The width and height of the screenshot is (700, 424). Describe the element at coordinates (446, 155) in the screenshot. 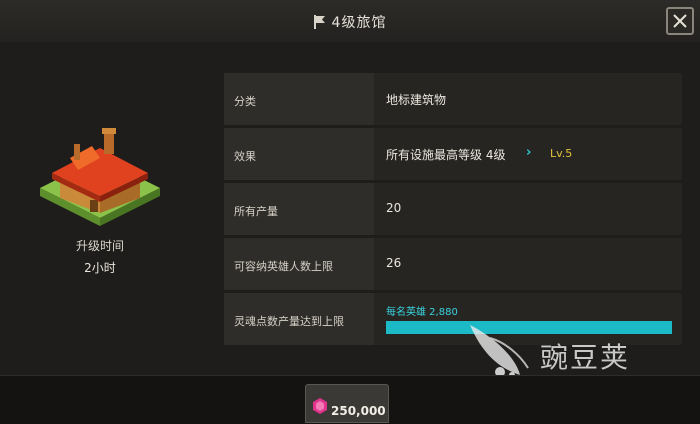

I see `row-value: 所有设施最高等级 4级` at that location.